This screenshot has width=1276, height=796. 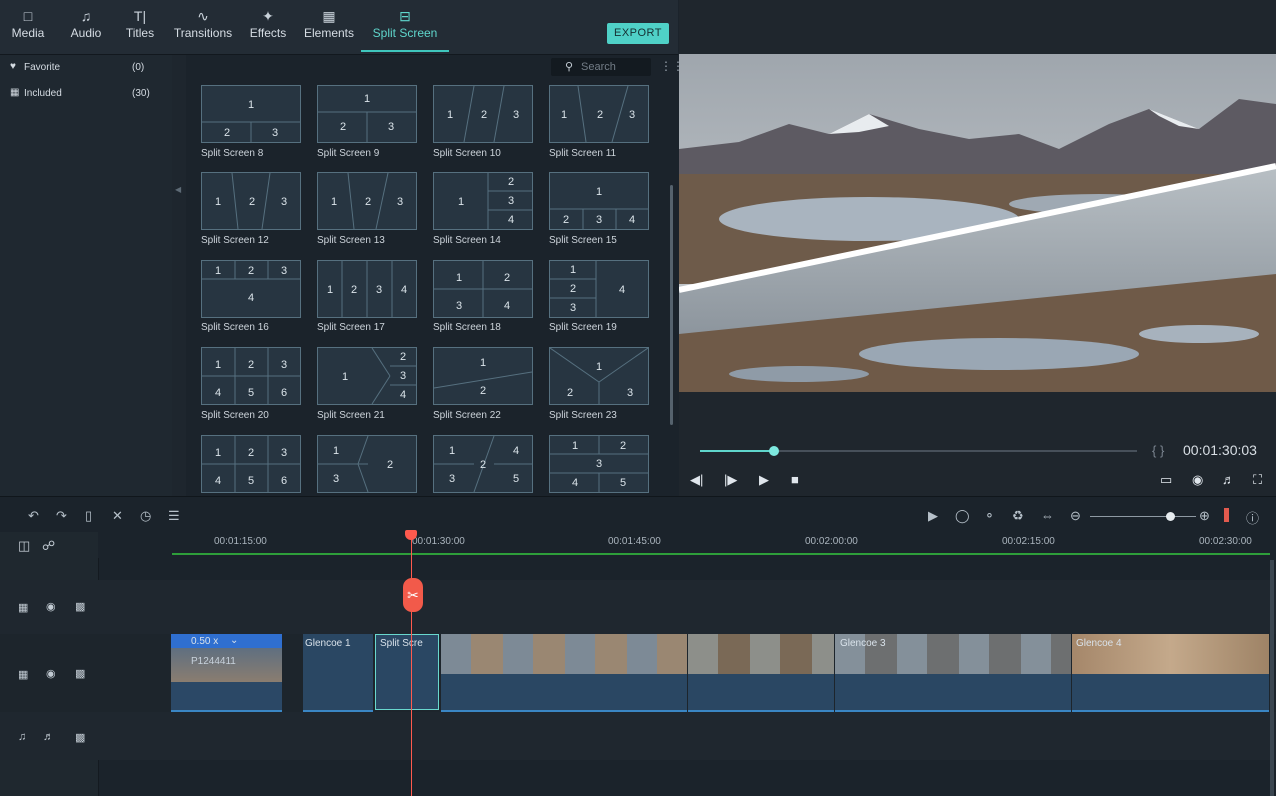 I want to click on playhead, so click(x=411, y=664).